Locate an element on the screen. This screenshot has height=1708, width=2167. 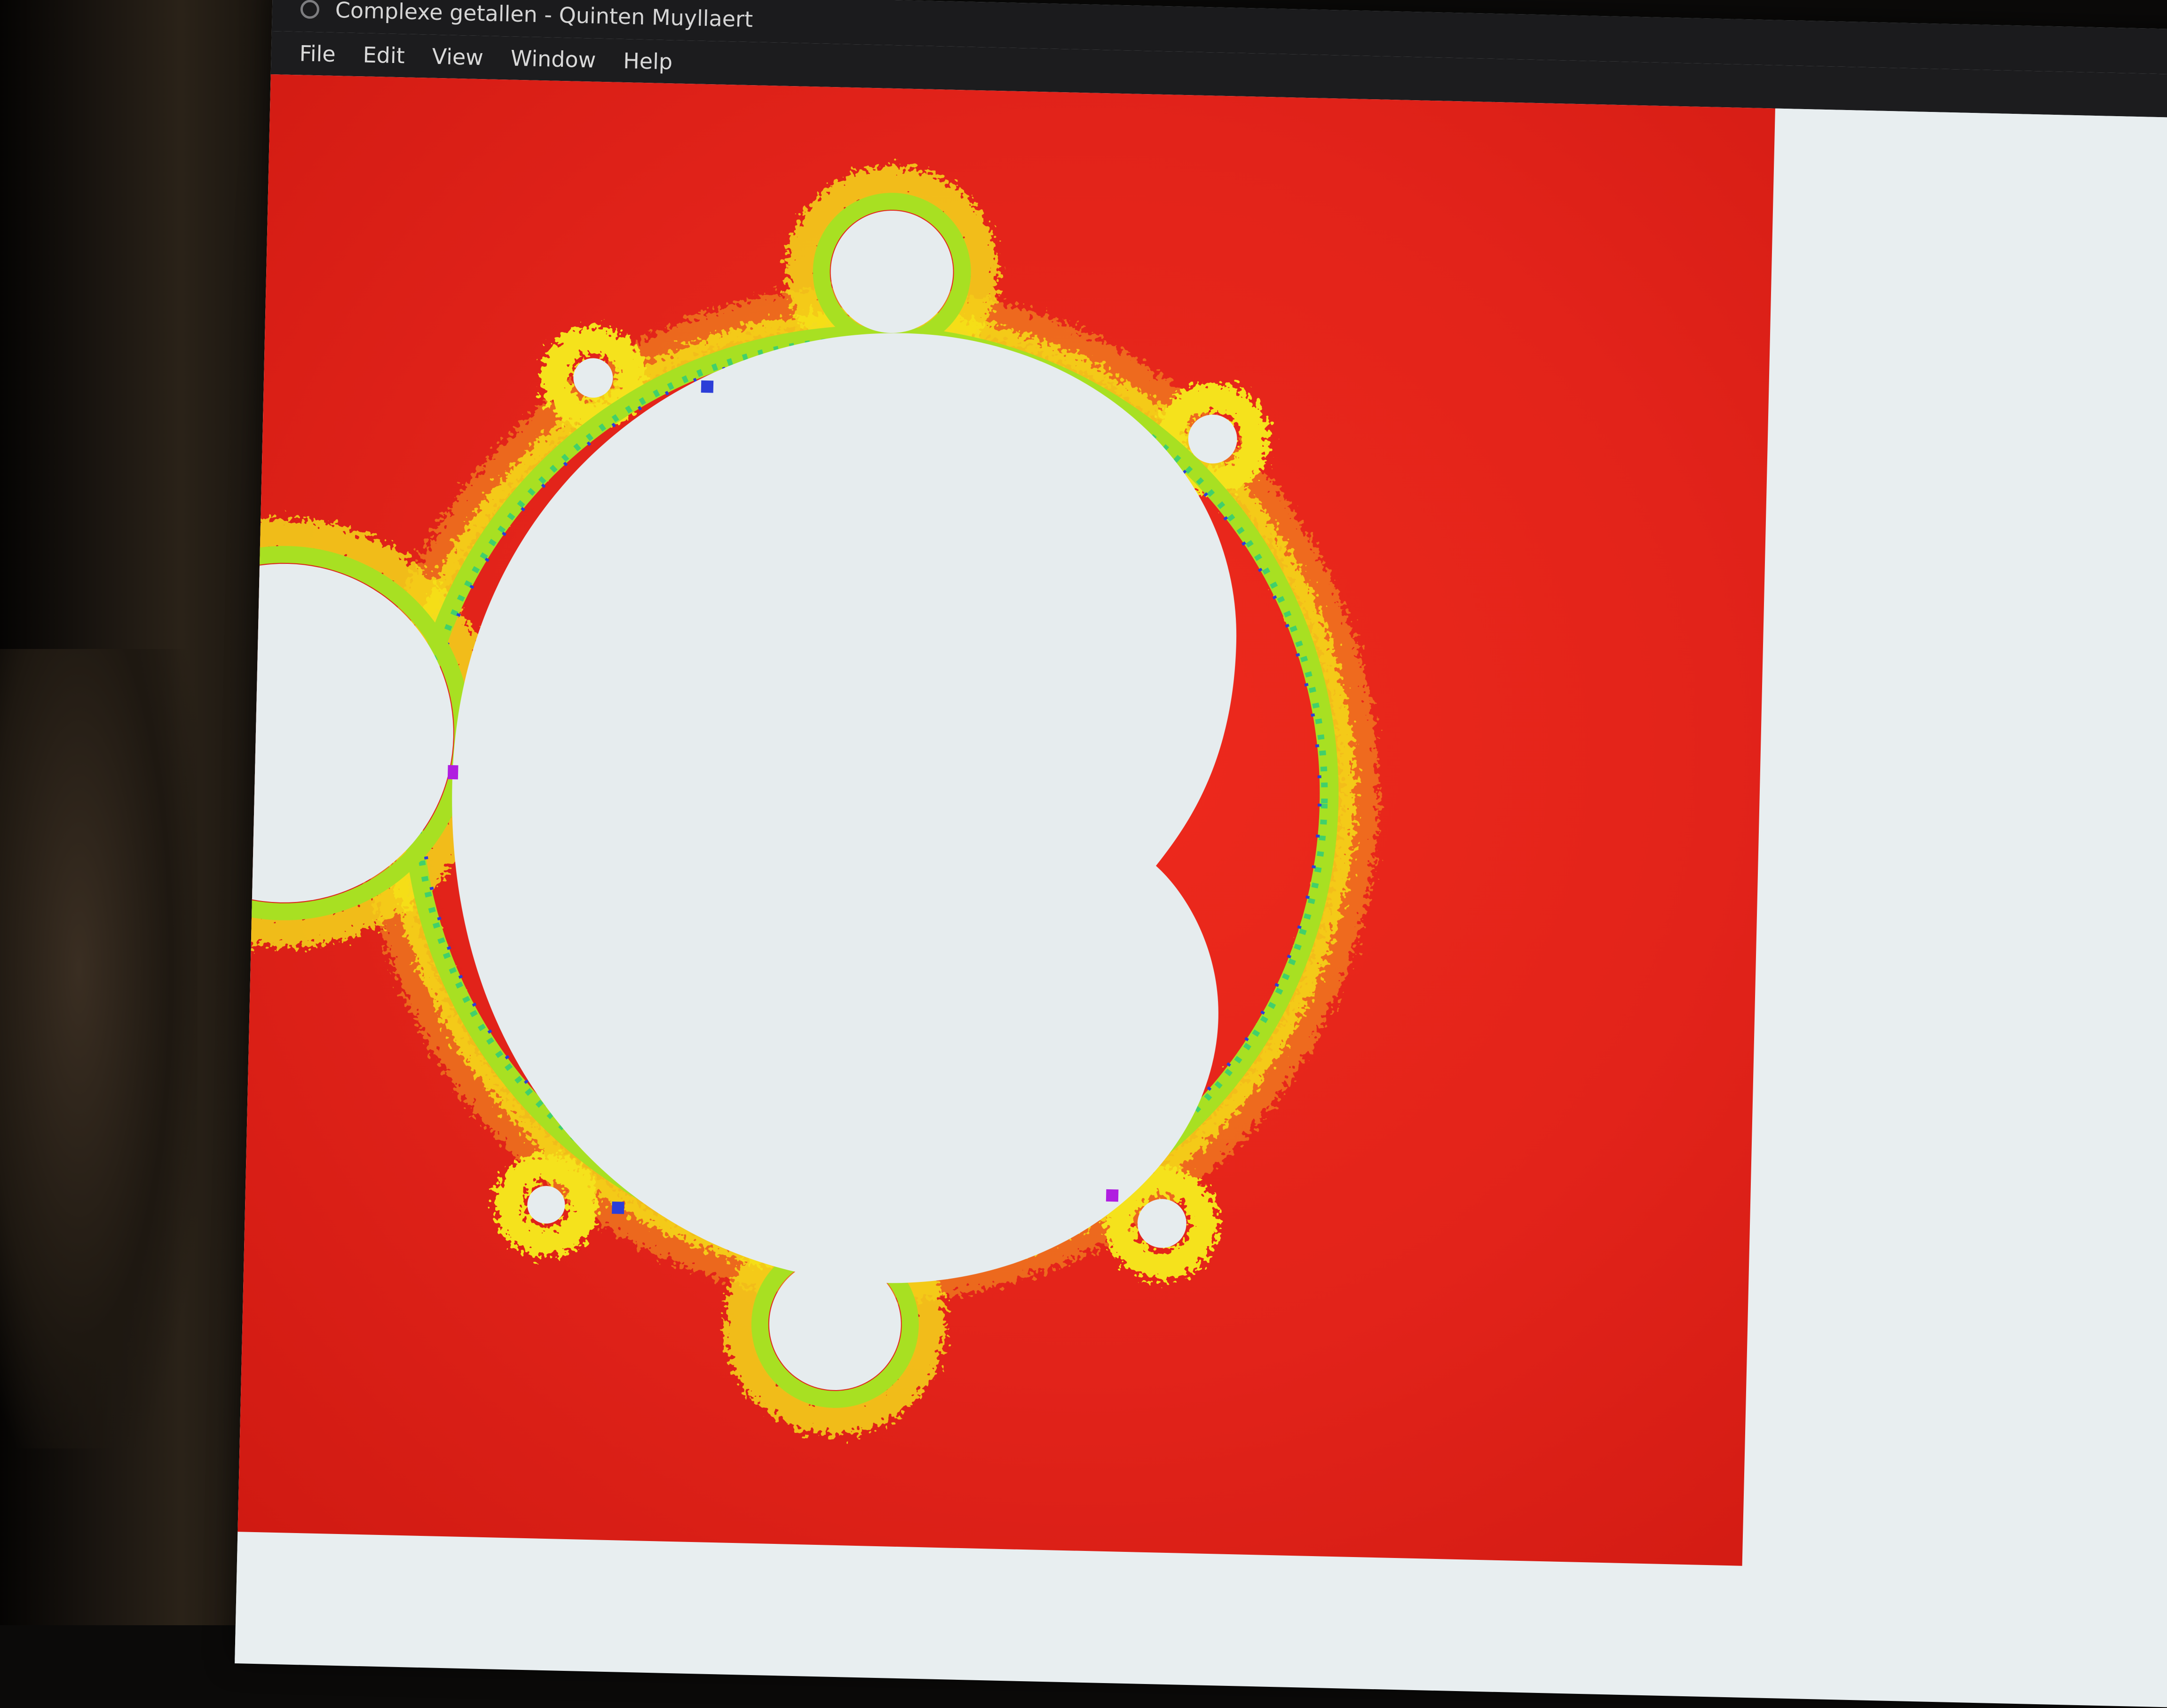
menu-file: File is located at coordinates (317, 53).